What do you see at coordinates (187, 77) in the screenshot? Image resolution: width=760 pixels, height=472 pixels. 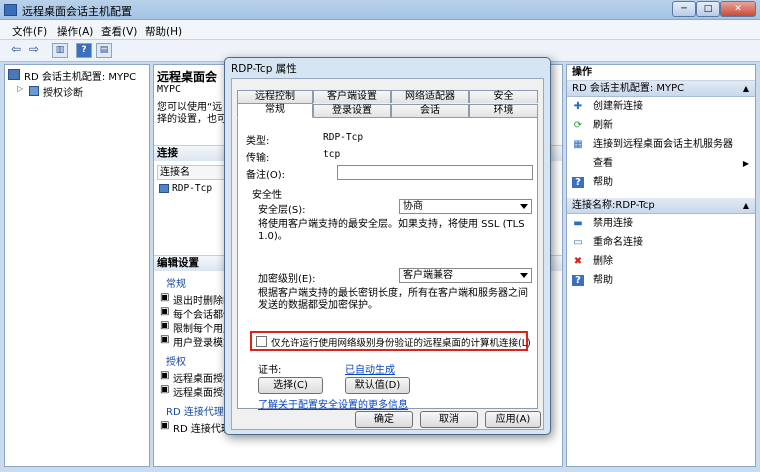 I see `page-title: 远程桌面会` at bounding box center [187, 77].